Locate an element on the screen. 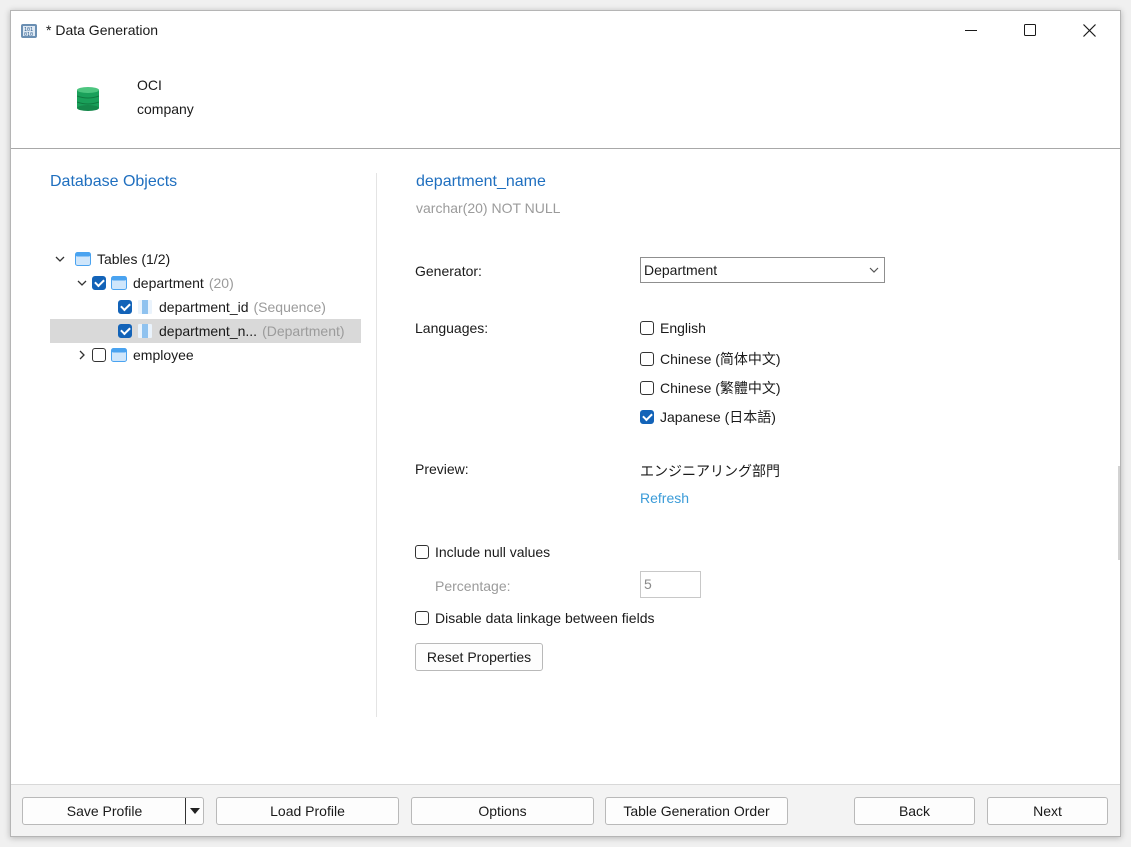 The height and width of the screenshot is (847, 1131). generator-select: Department is located at coordinates (762, 270).